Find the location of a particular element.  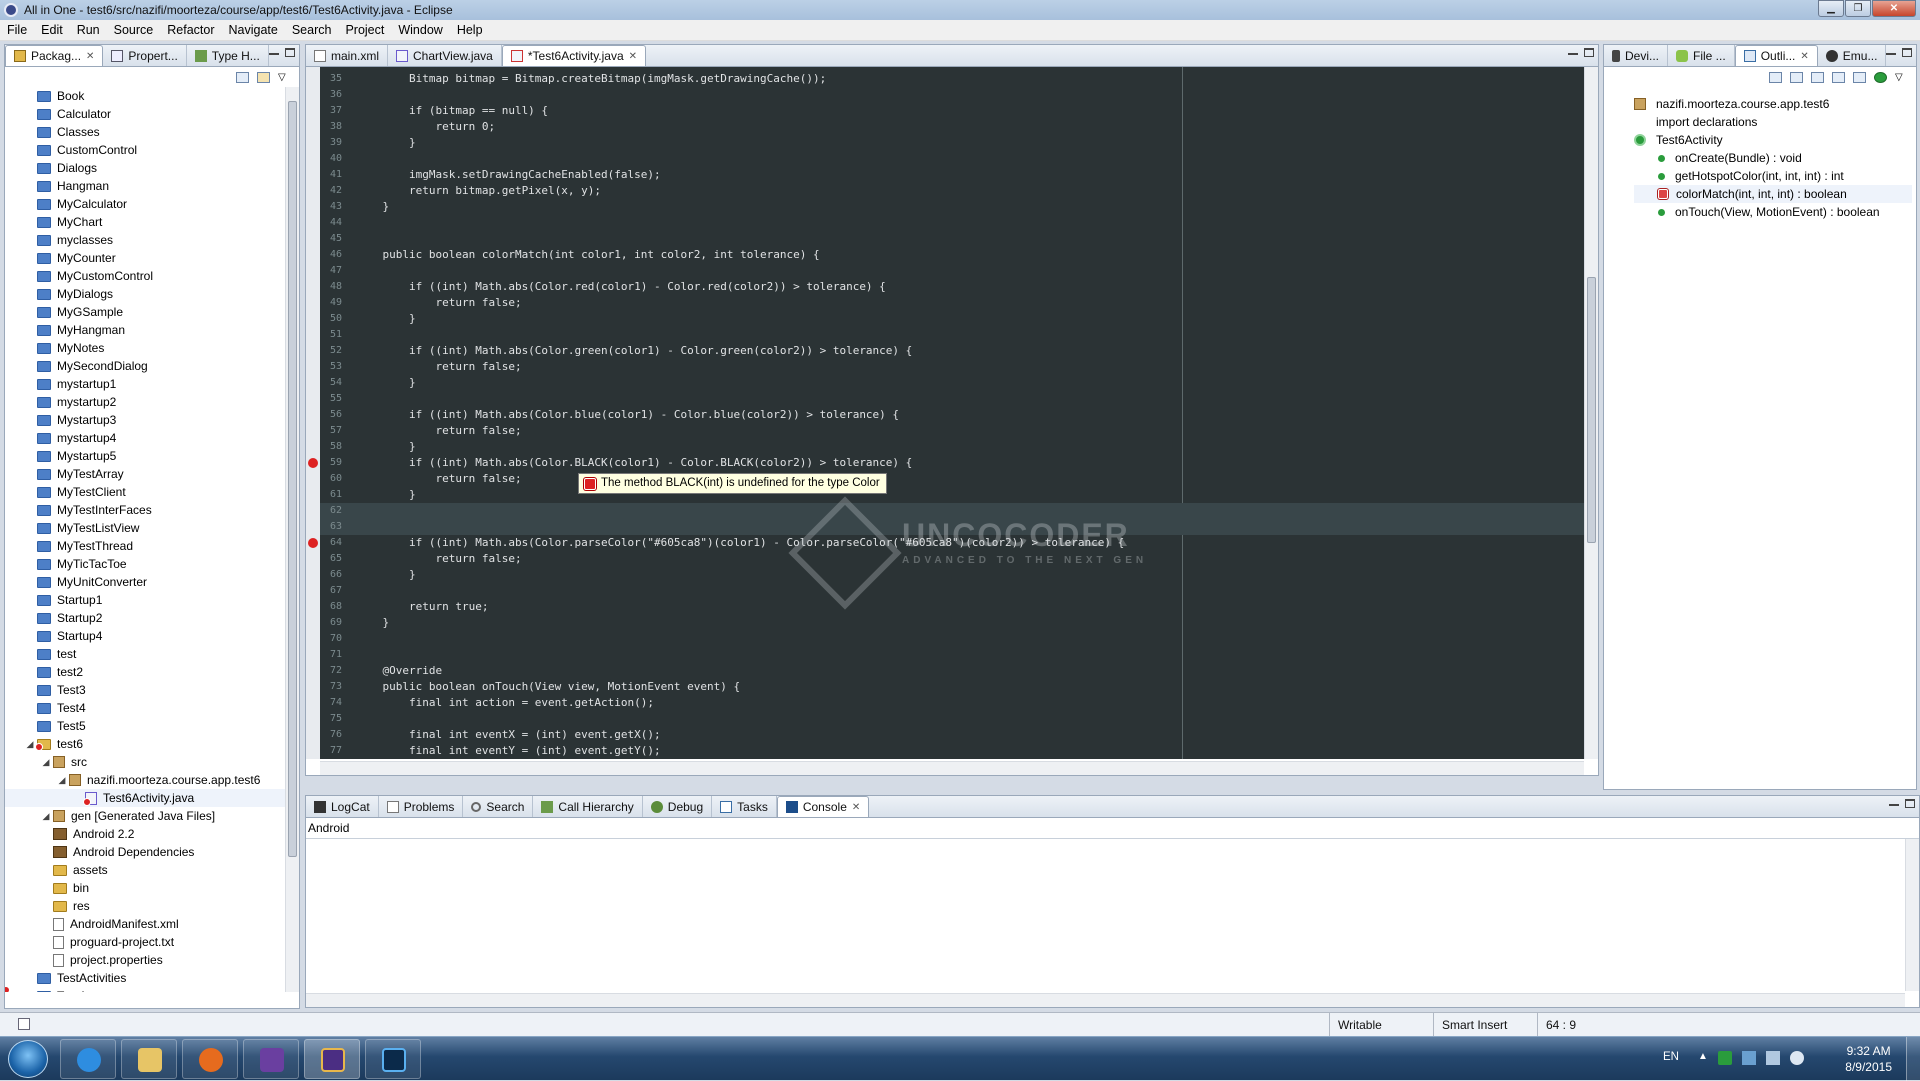

start-button is located at coordinates (28, 1059).